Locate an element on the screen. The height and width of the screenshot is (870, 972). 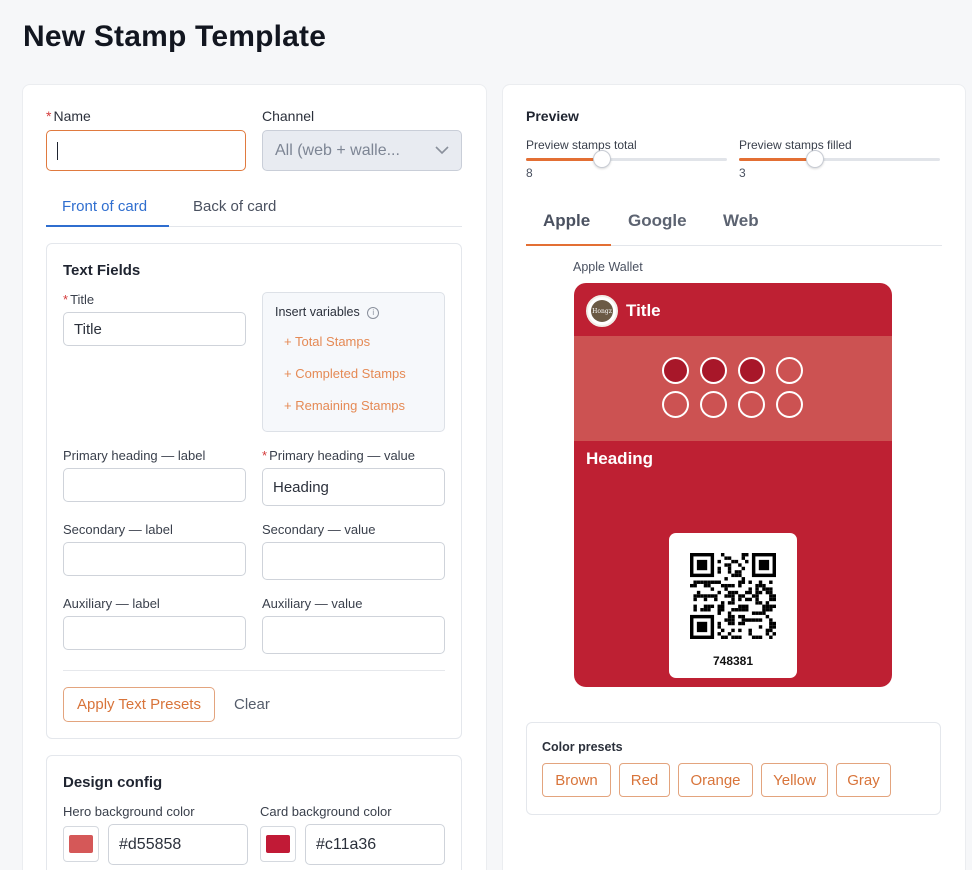
tab-front-of-card: Front of card is located at coordinates (104, 206).